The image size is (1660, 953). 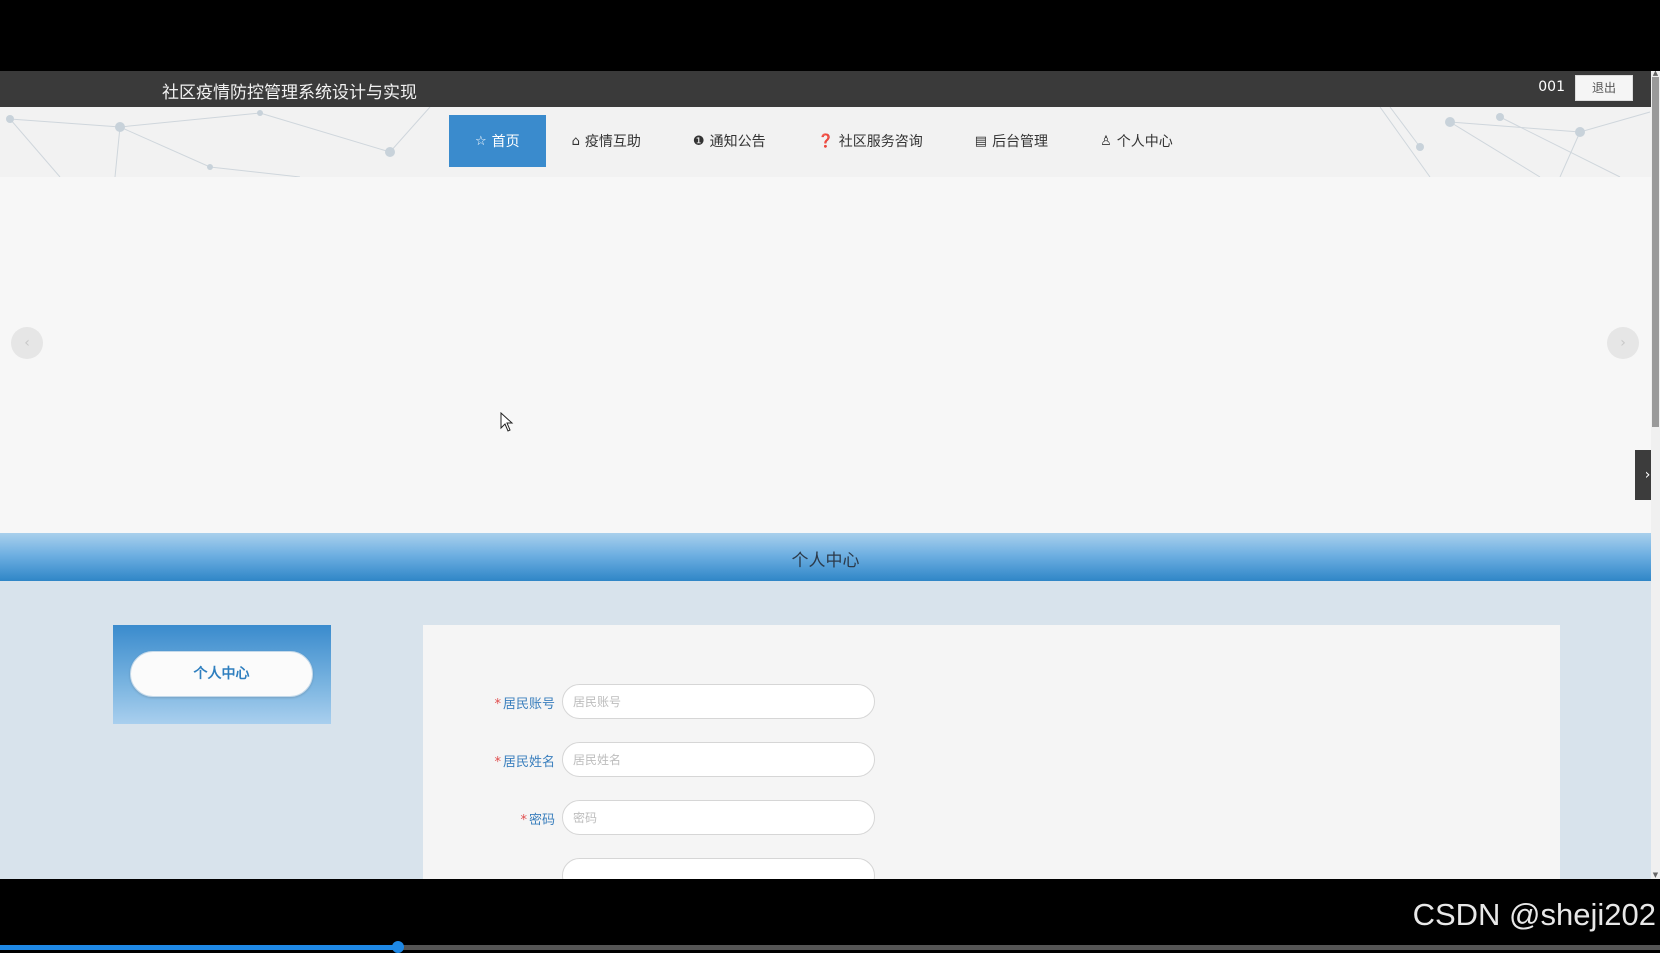 What do you see at coordinates (1020, 142) in the screenshot?
I see `nav-item-label: 后台管理` at bounding box center [1020, 142].